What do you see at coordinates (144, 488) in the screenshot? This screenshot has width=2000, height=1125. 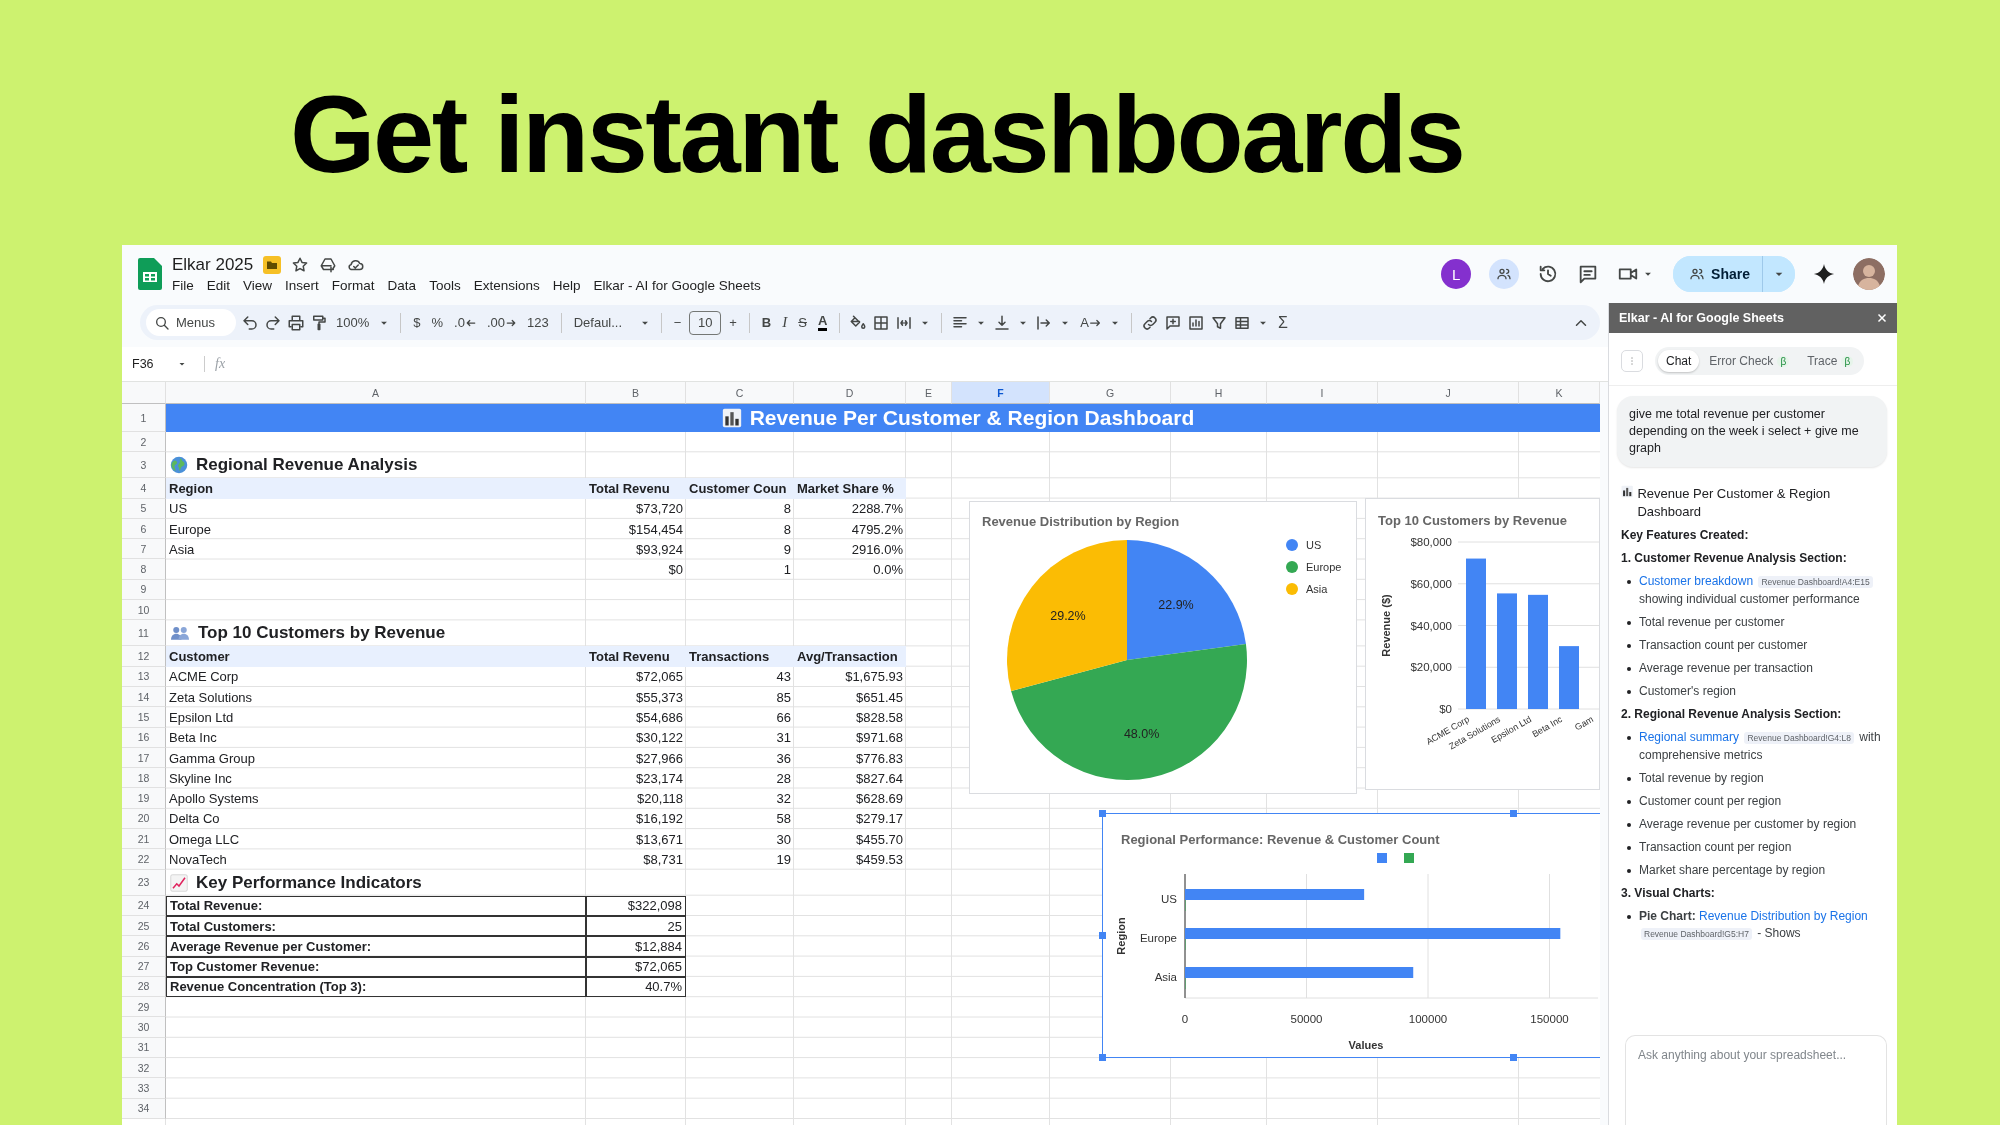 I see `row-number: 4` at bounding box center [144, 488].